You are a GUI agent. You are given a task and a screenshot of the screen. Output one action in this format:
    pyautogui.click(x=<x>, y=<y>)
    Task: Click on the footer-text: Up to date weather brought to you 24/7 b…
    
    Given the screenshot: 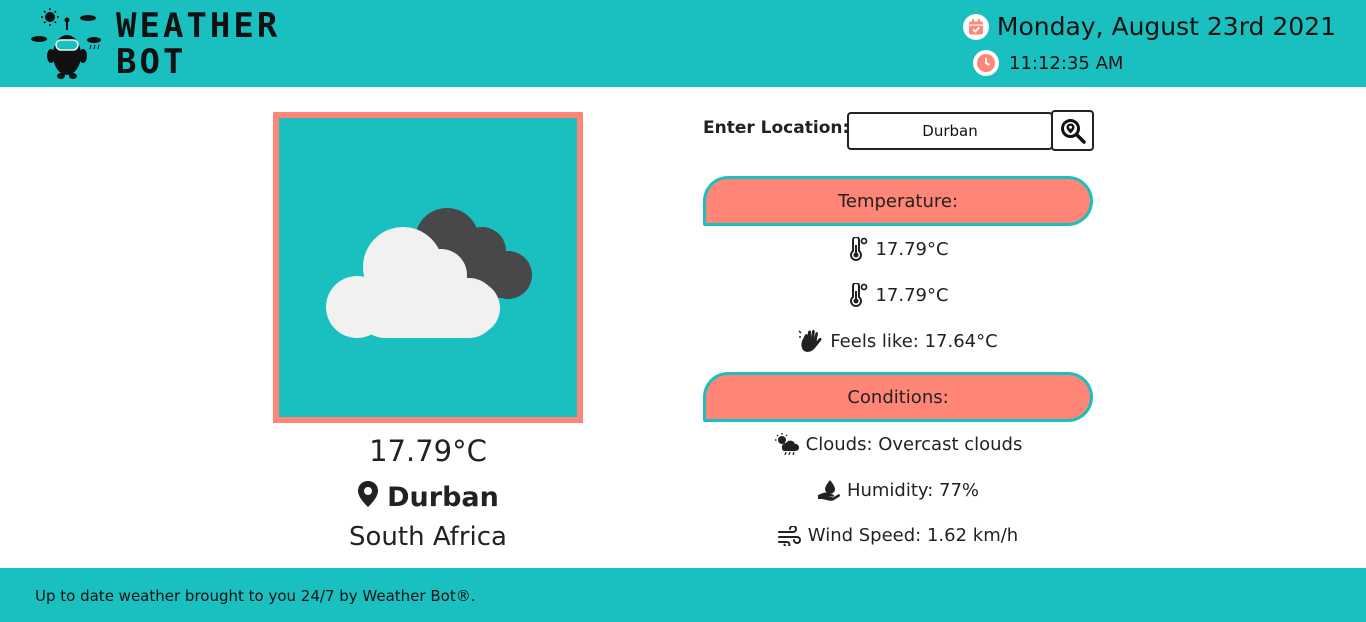 What is the action you would take?
    pyautogui.click(x=255, y=596)
    